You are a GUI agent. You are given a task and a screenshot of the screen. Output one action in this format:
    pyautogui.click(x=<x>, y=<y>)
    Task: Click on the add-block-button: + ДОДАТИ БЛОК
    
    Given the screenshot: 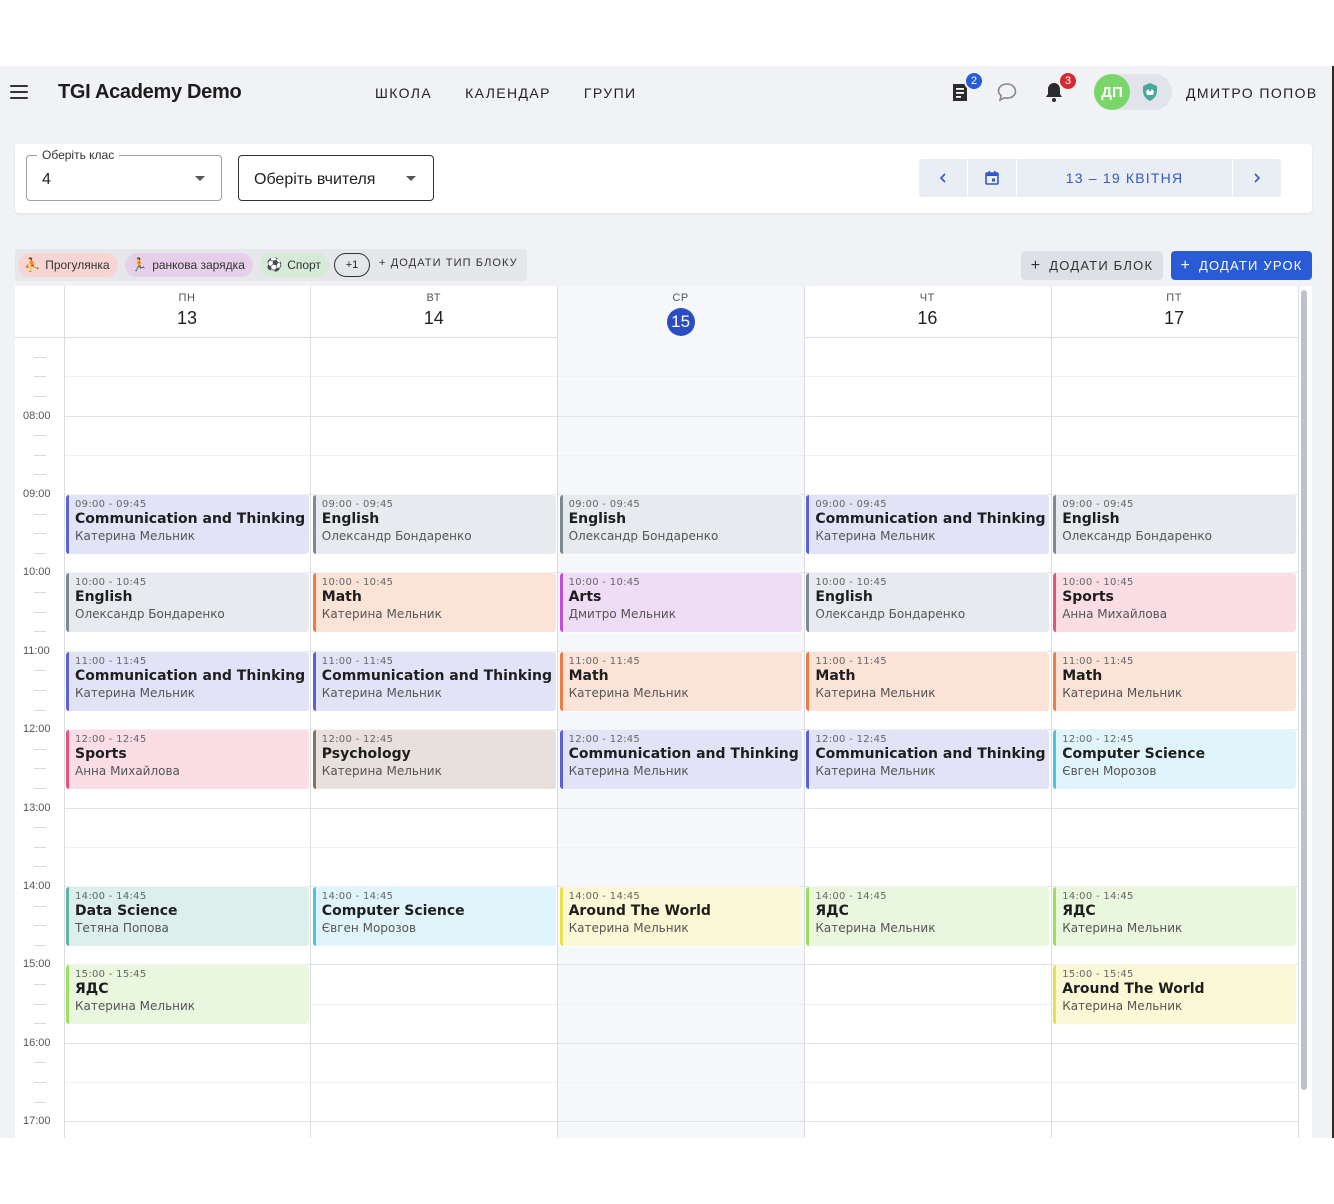 What is the action you would take?
    pyautogui.click(x=1092, y=265)
    